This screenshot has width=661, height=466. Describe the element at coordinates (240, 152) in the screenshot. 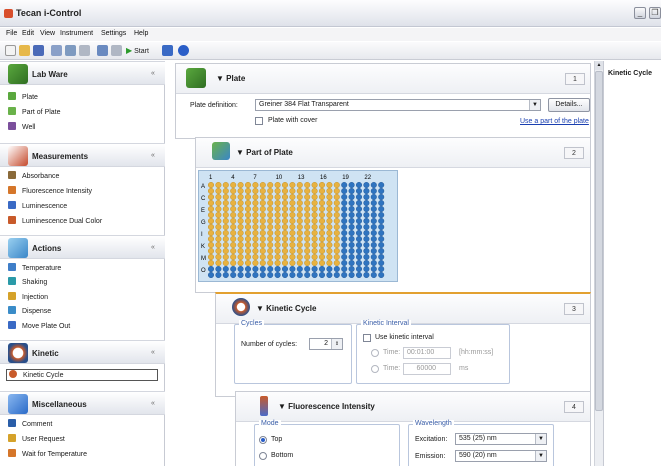

I see `expand-arrow-icon: ▼` at that location.